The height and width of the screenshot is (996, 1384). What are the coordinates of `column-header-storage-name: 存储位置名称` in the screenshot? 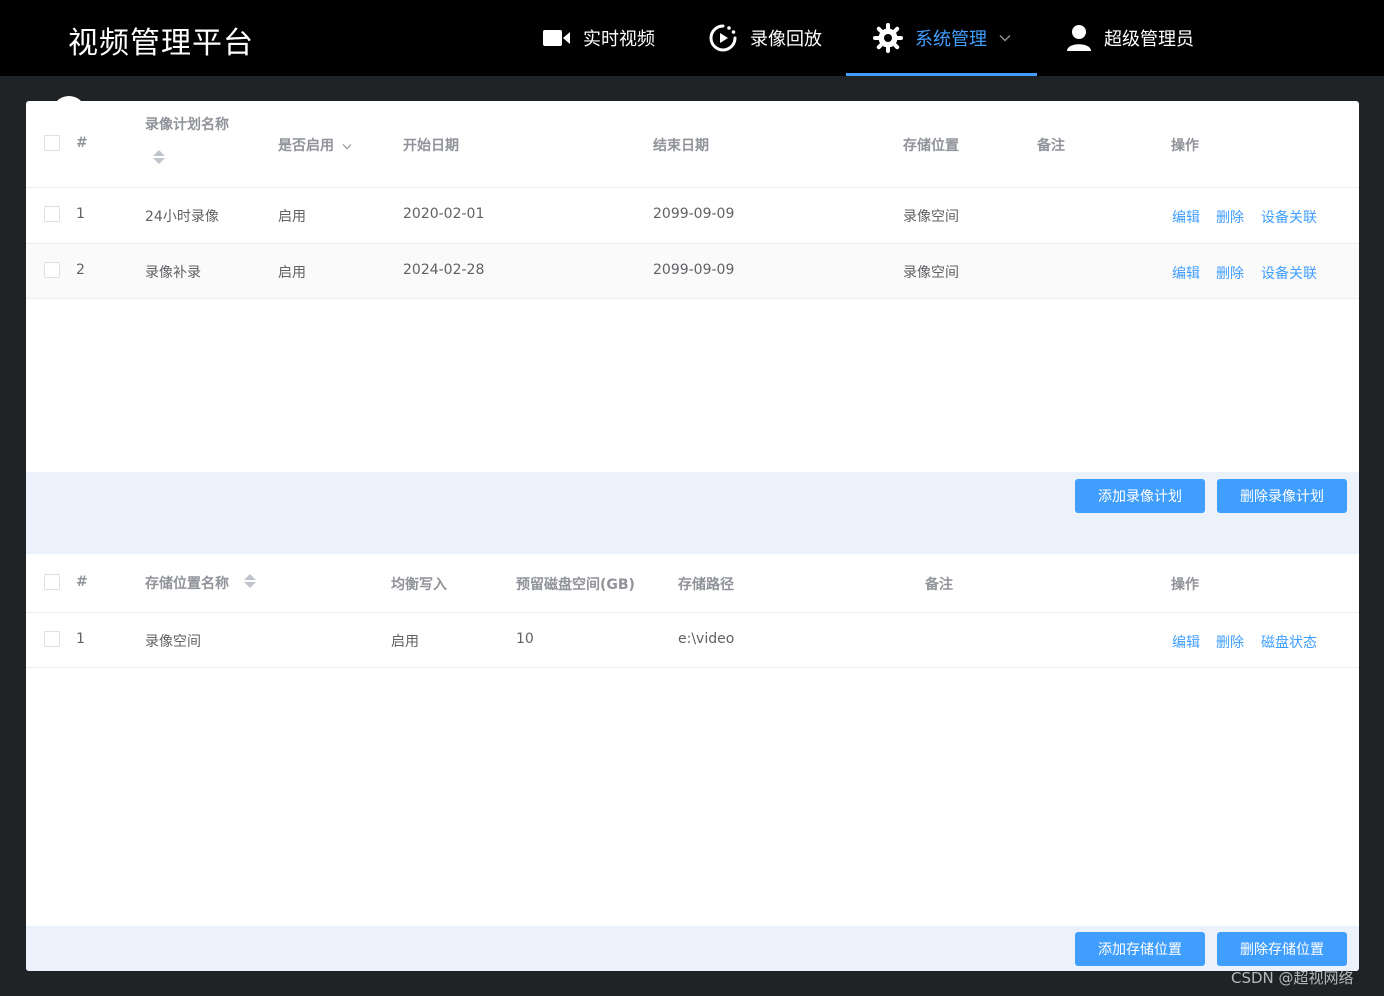 It's located at (187, 583).